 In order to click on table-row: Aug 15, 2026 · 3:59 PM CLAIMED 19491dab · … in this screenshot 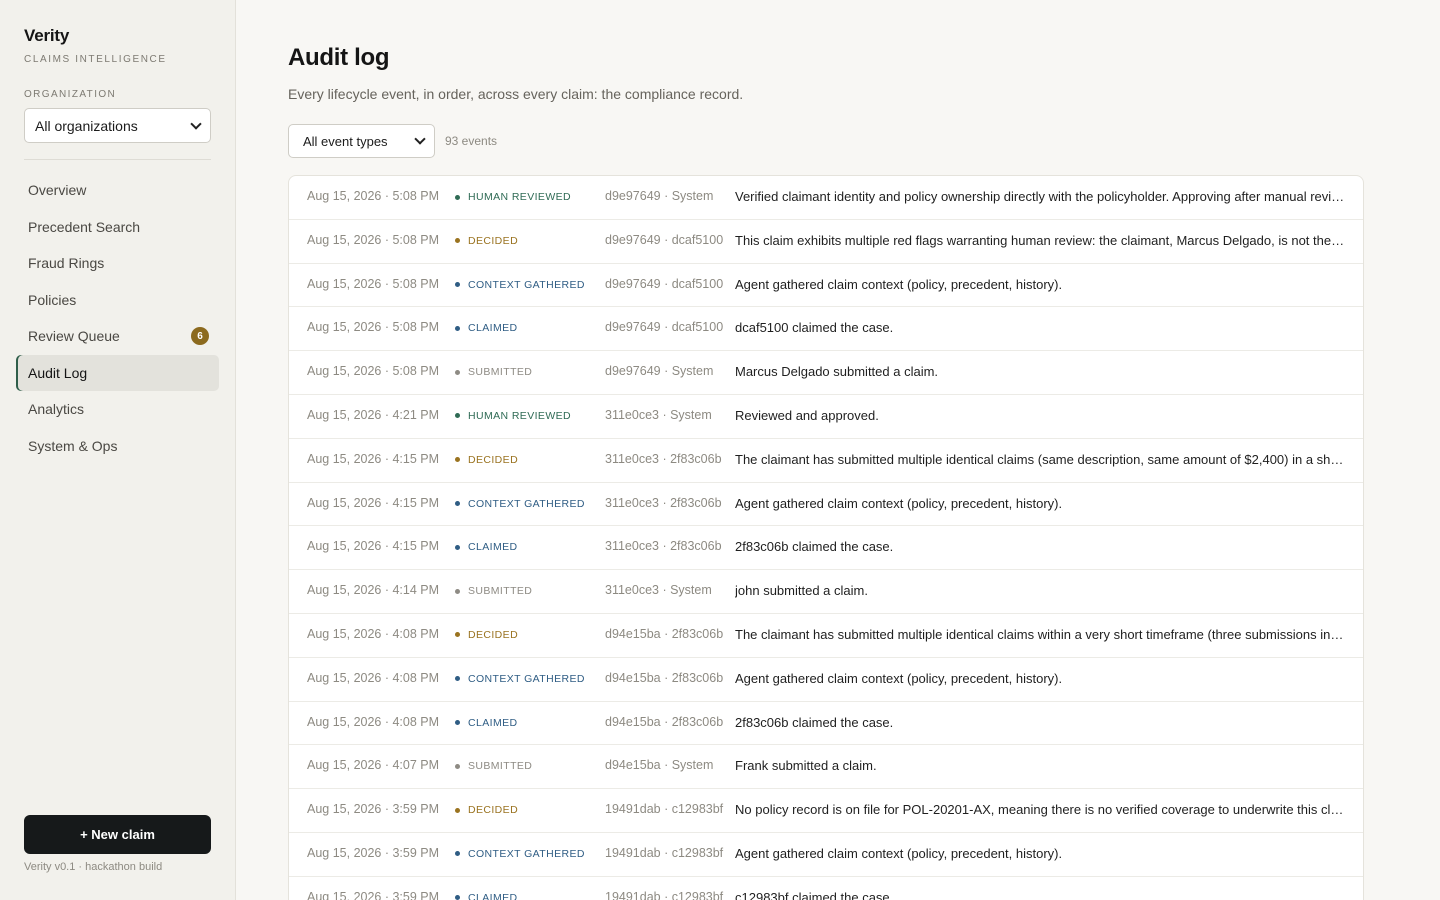, I will do `click(826, 888)`.